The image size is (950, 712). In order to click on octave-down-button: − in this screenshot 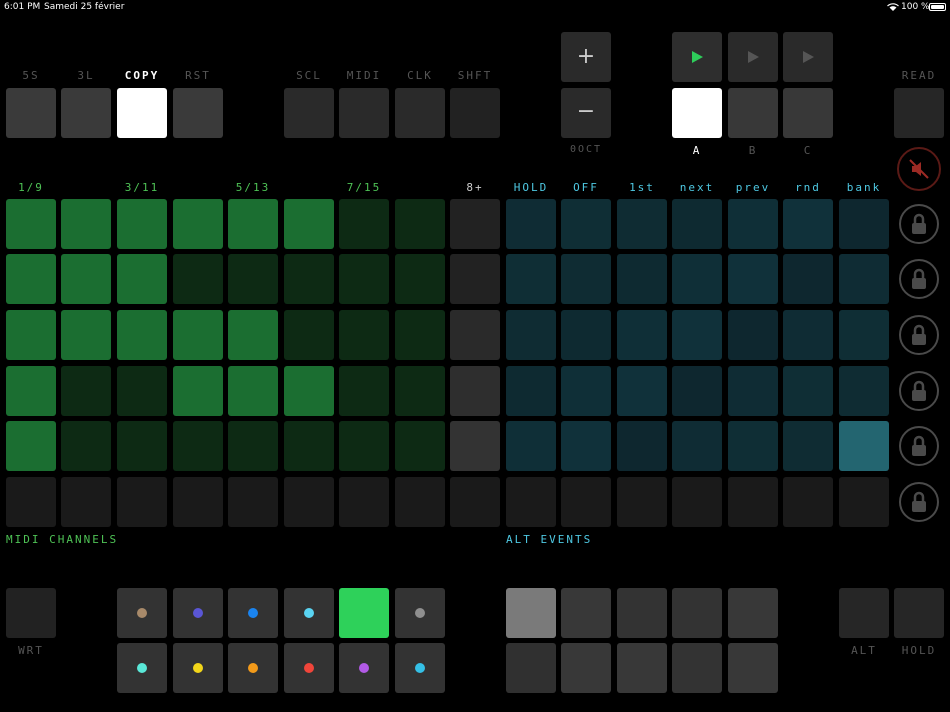, I will do `click(586, 113)`.